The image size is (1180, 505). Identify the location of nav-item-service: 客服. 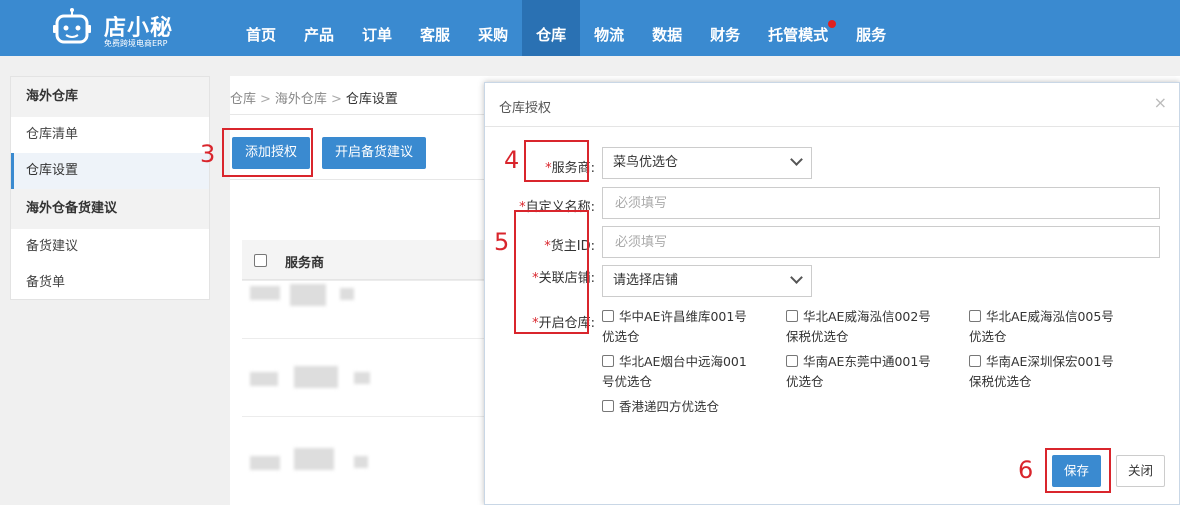
(435, 28).